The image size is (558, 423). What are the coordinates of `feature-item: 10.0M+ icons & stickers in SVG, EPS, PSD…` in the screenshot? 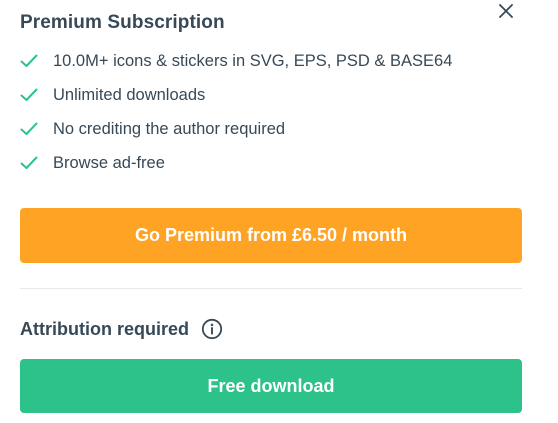 It's located at (236, 61).